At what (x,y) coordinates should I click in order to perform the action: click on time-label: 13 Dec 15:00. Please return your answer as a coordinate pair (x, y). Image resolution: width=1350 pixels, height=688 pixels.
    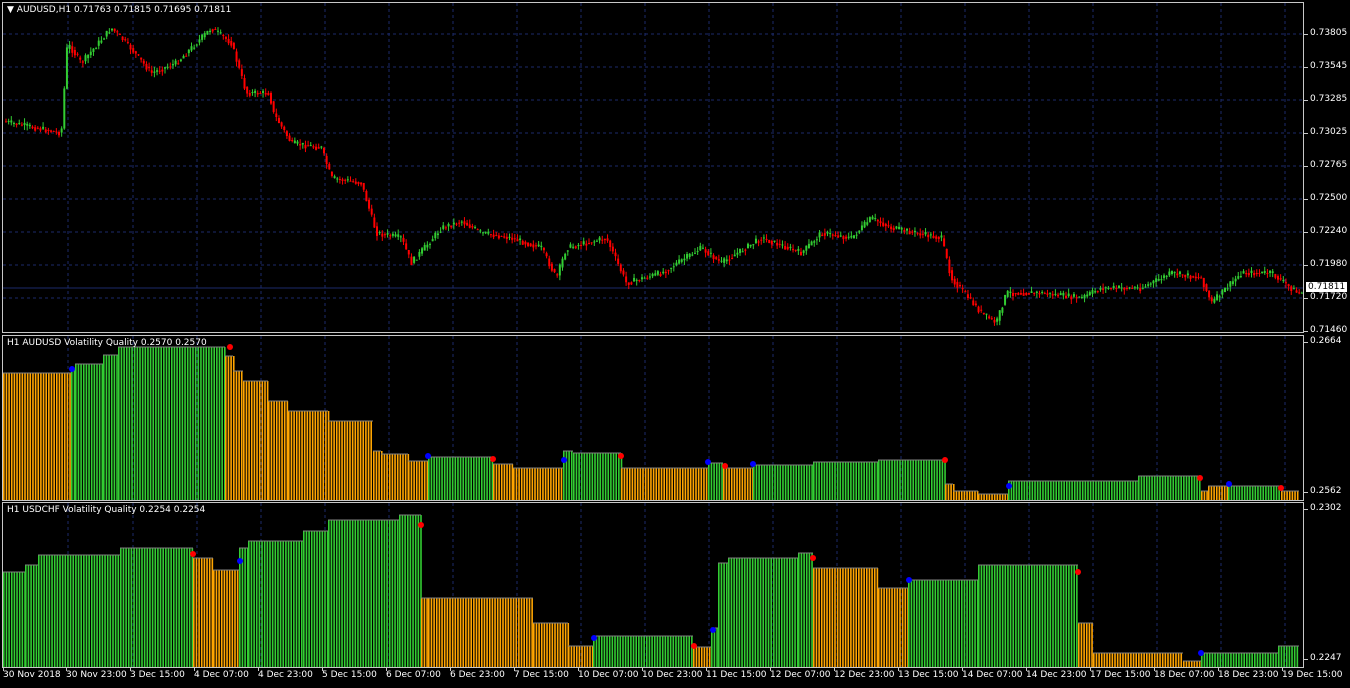
    Looking at the image, I should click on (928, 675).